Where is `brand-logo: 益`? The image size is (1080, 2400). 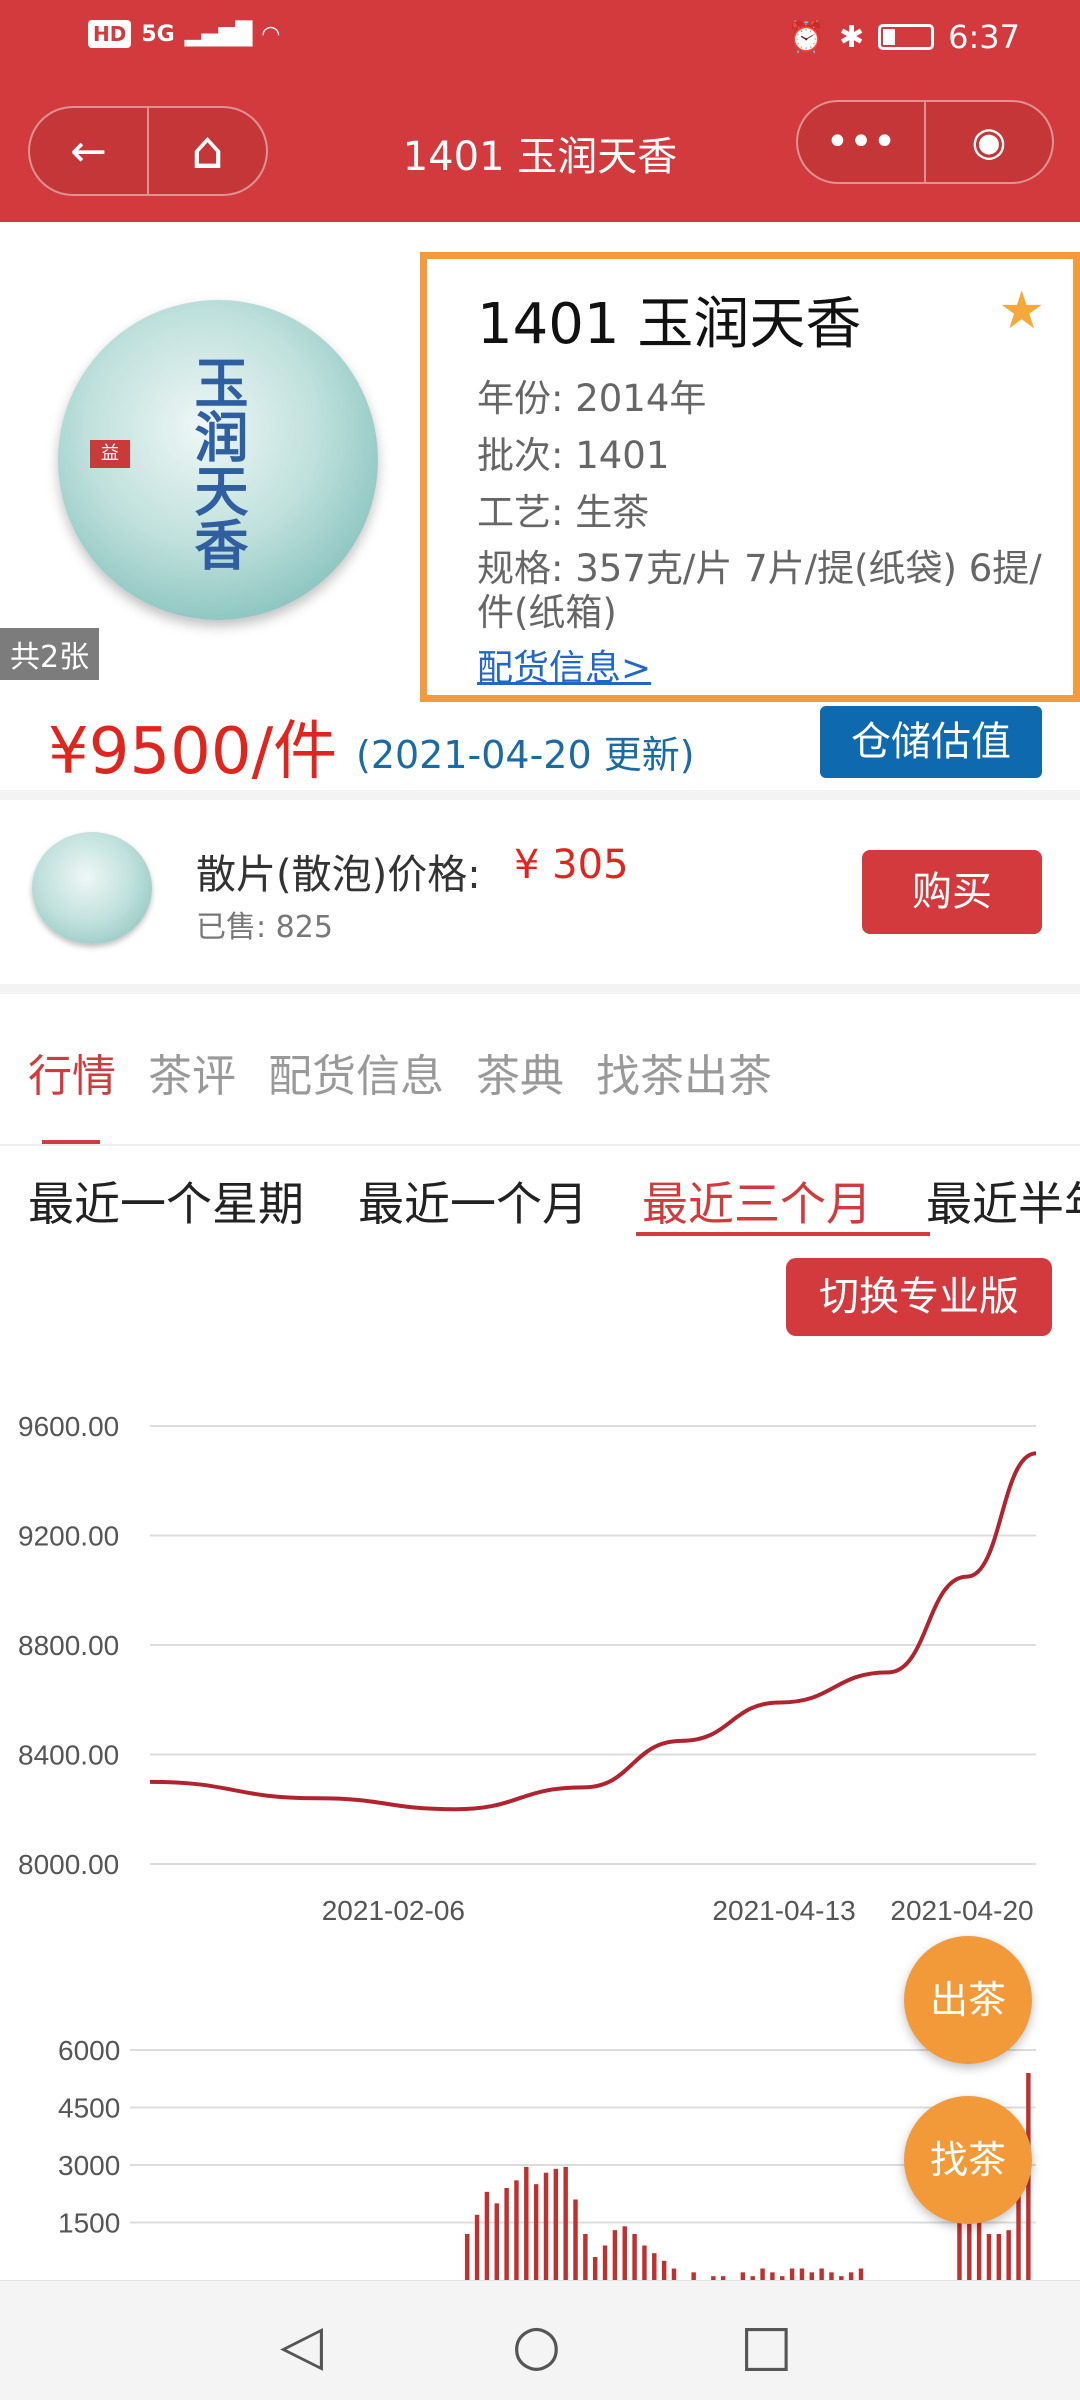 brand-logo: 益 is located at coordinates (110, 454).